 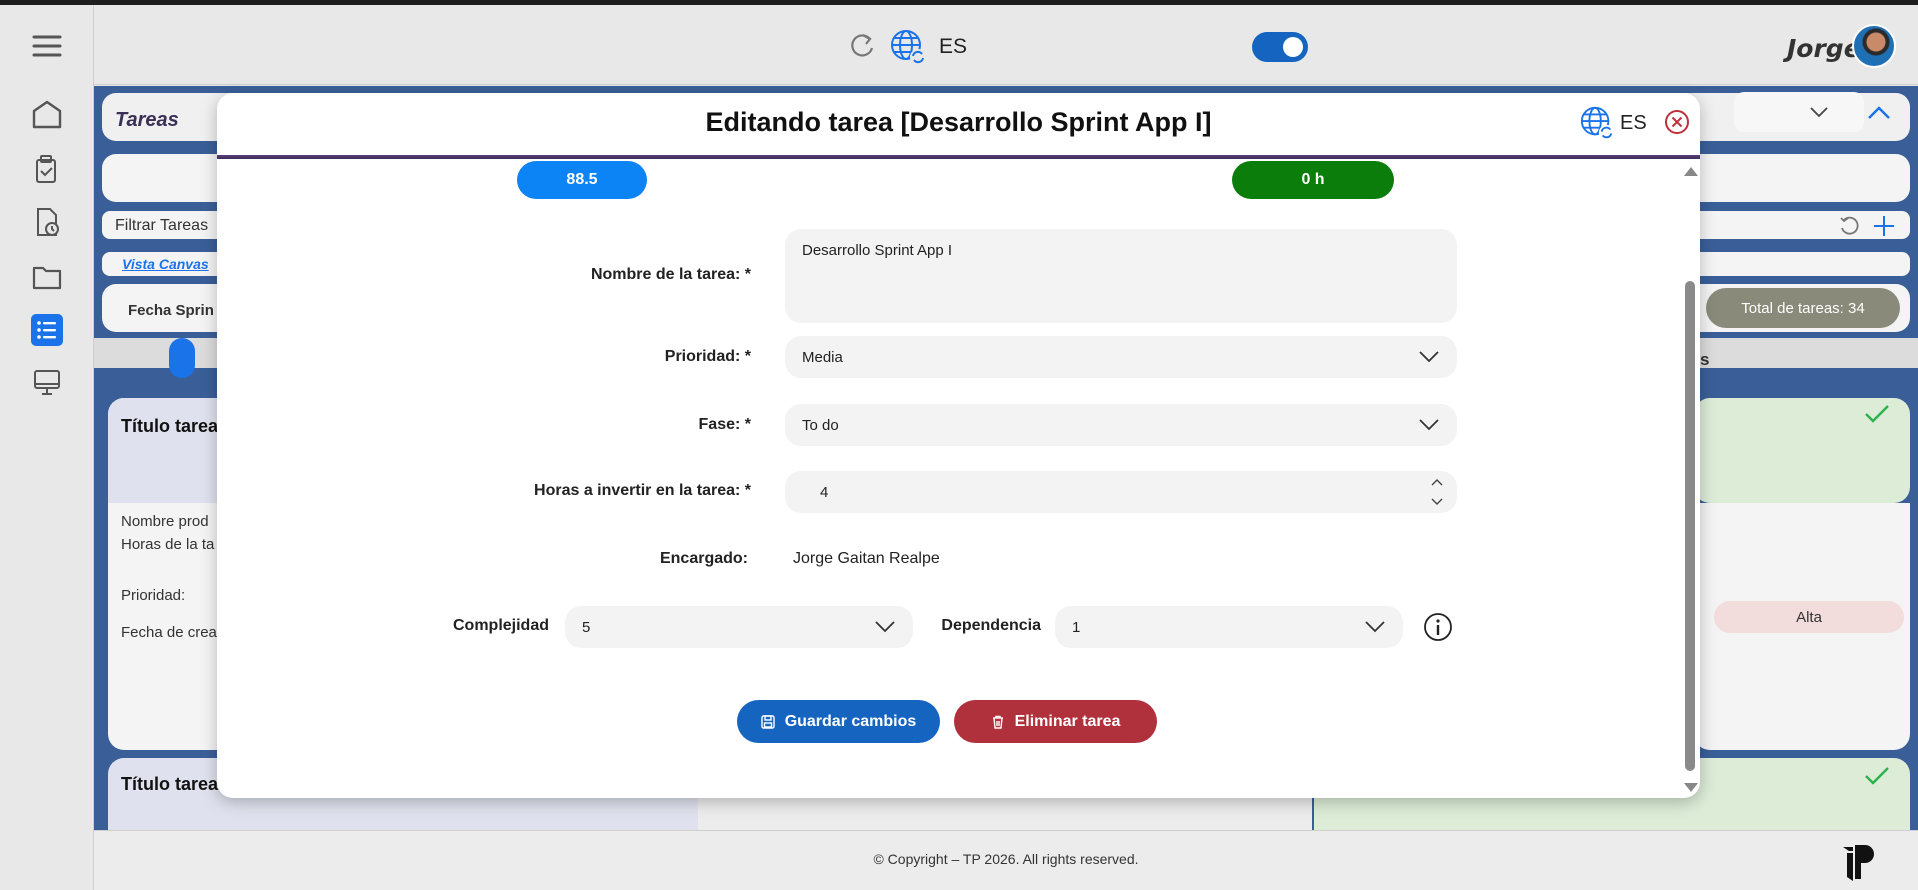 I want to click on phase-select: To do, so click(x=1121, y=425).